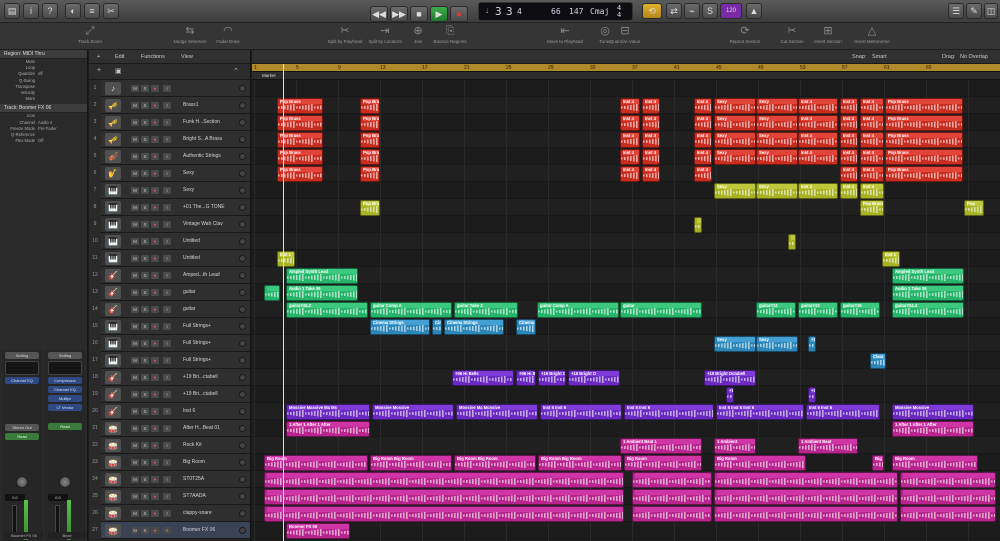  I want to click on region: Cin, so click(437, 326).